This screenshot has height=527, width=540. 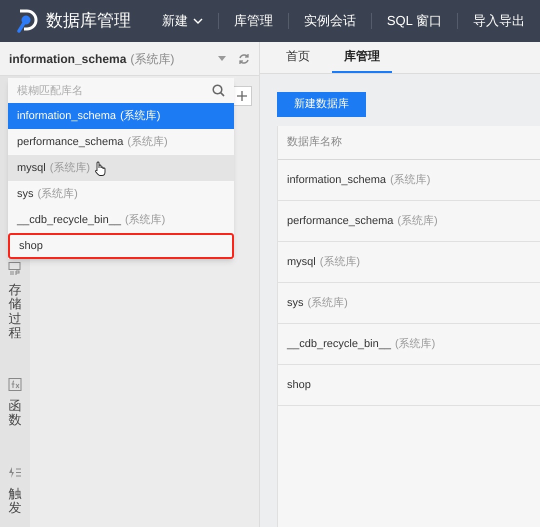 I want to click on nav-item: 导入导出, so click(x=499, y=21).